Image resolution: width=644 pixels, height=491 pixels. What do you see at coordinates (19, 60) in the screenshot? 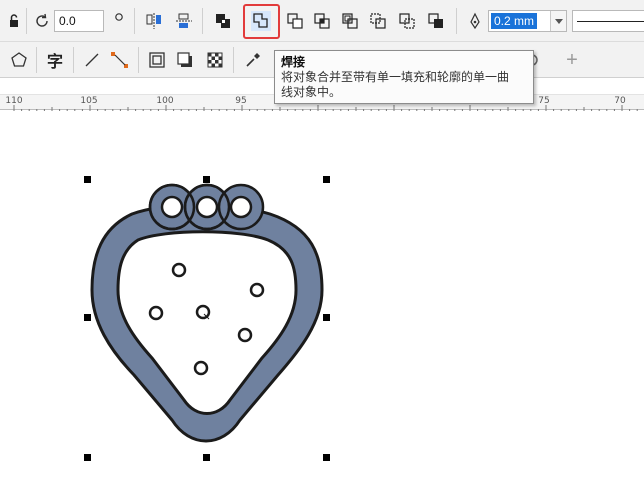
I see `polygon-icon` at bounding box center [19, 60].